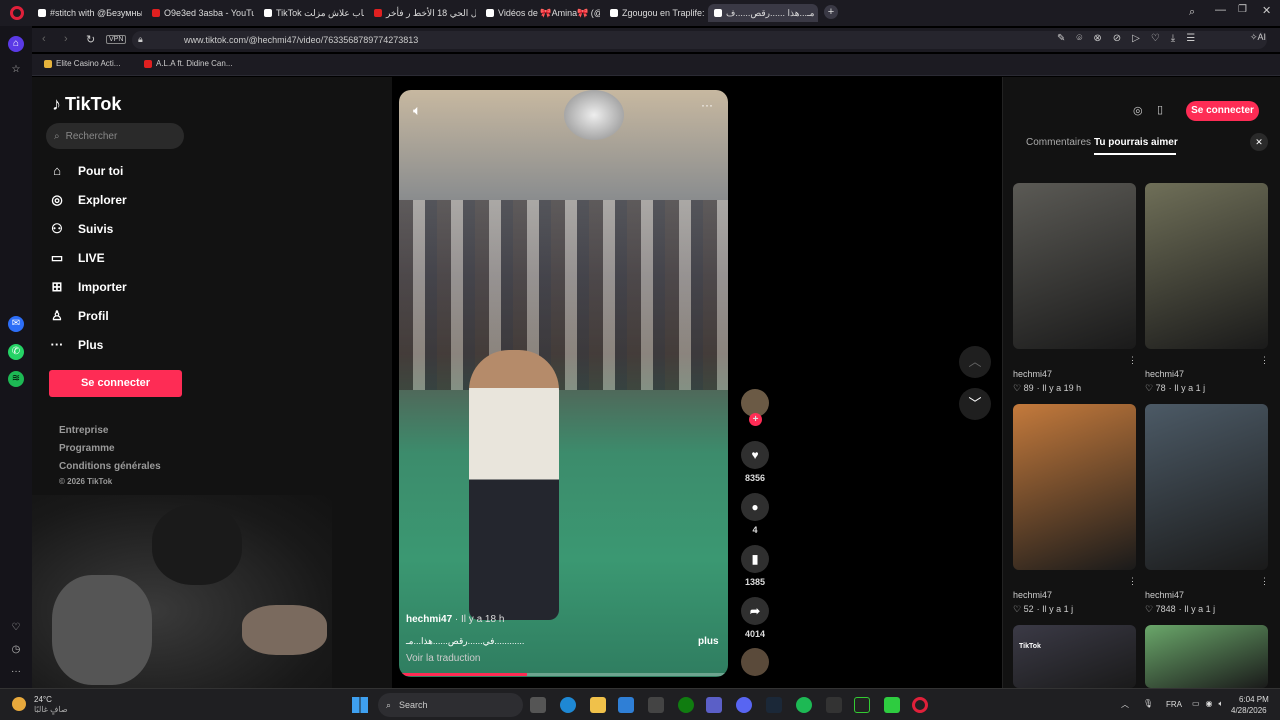  What do you see at coordinates (360, 705) in the screenshot?
I see `windows-start-icon` at bounding box center [360, 705].